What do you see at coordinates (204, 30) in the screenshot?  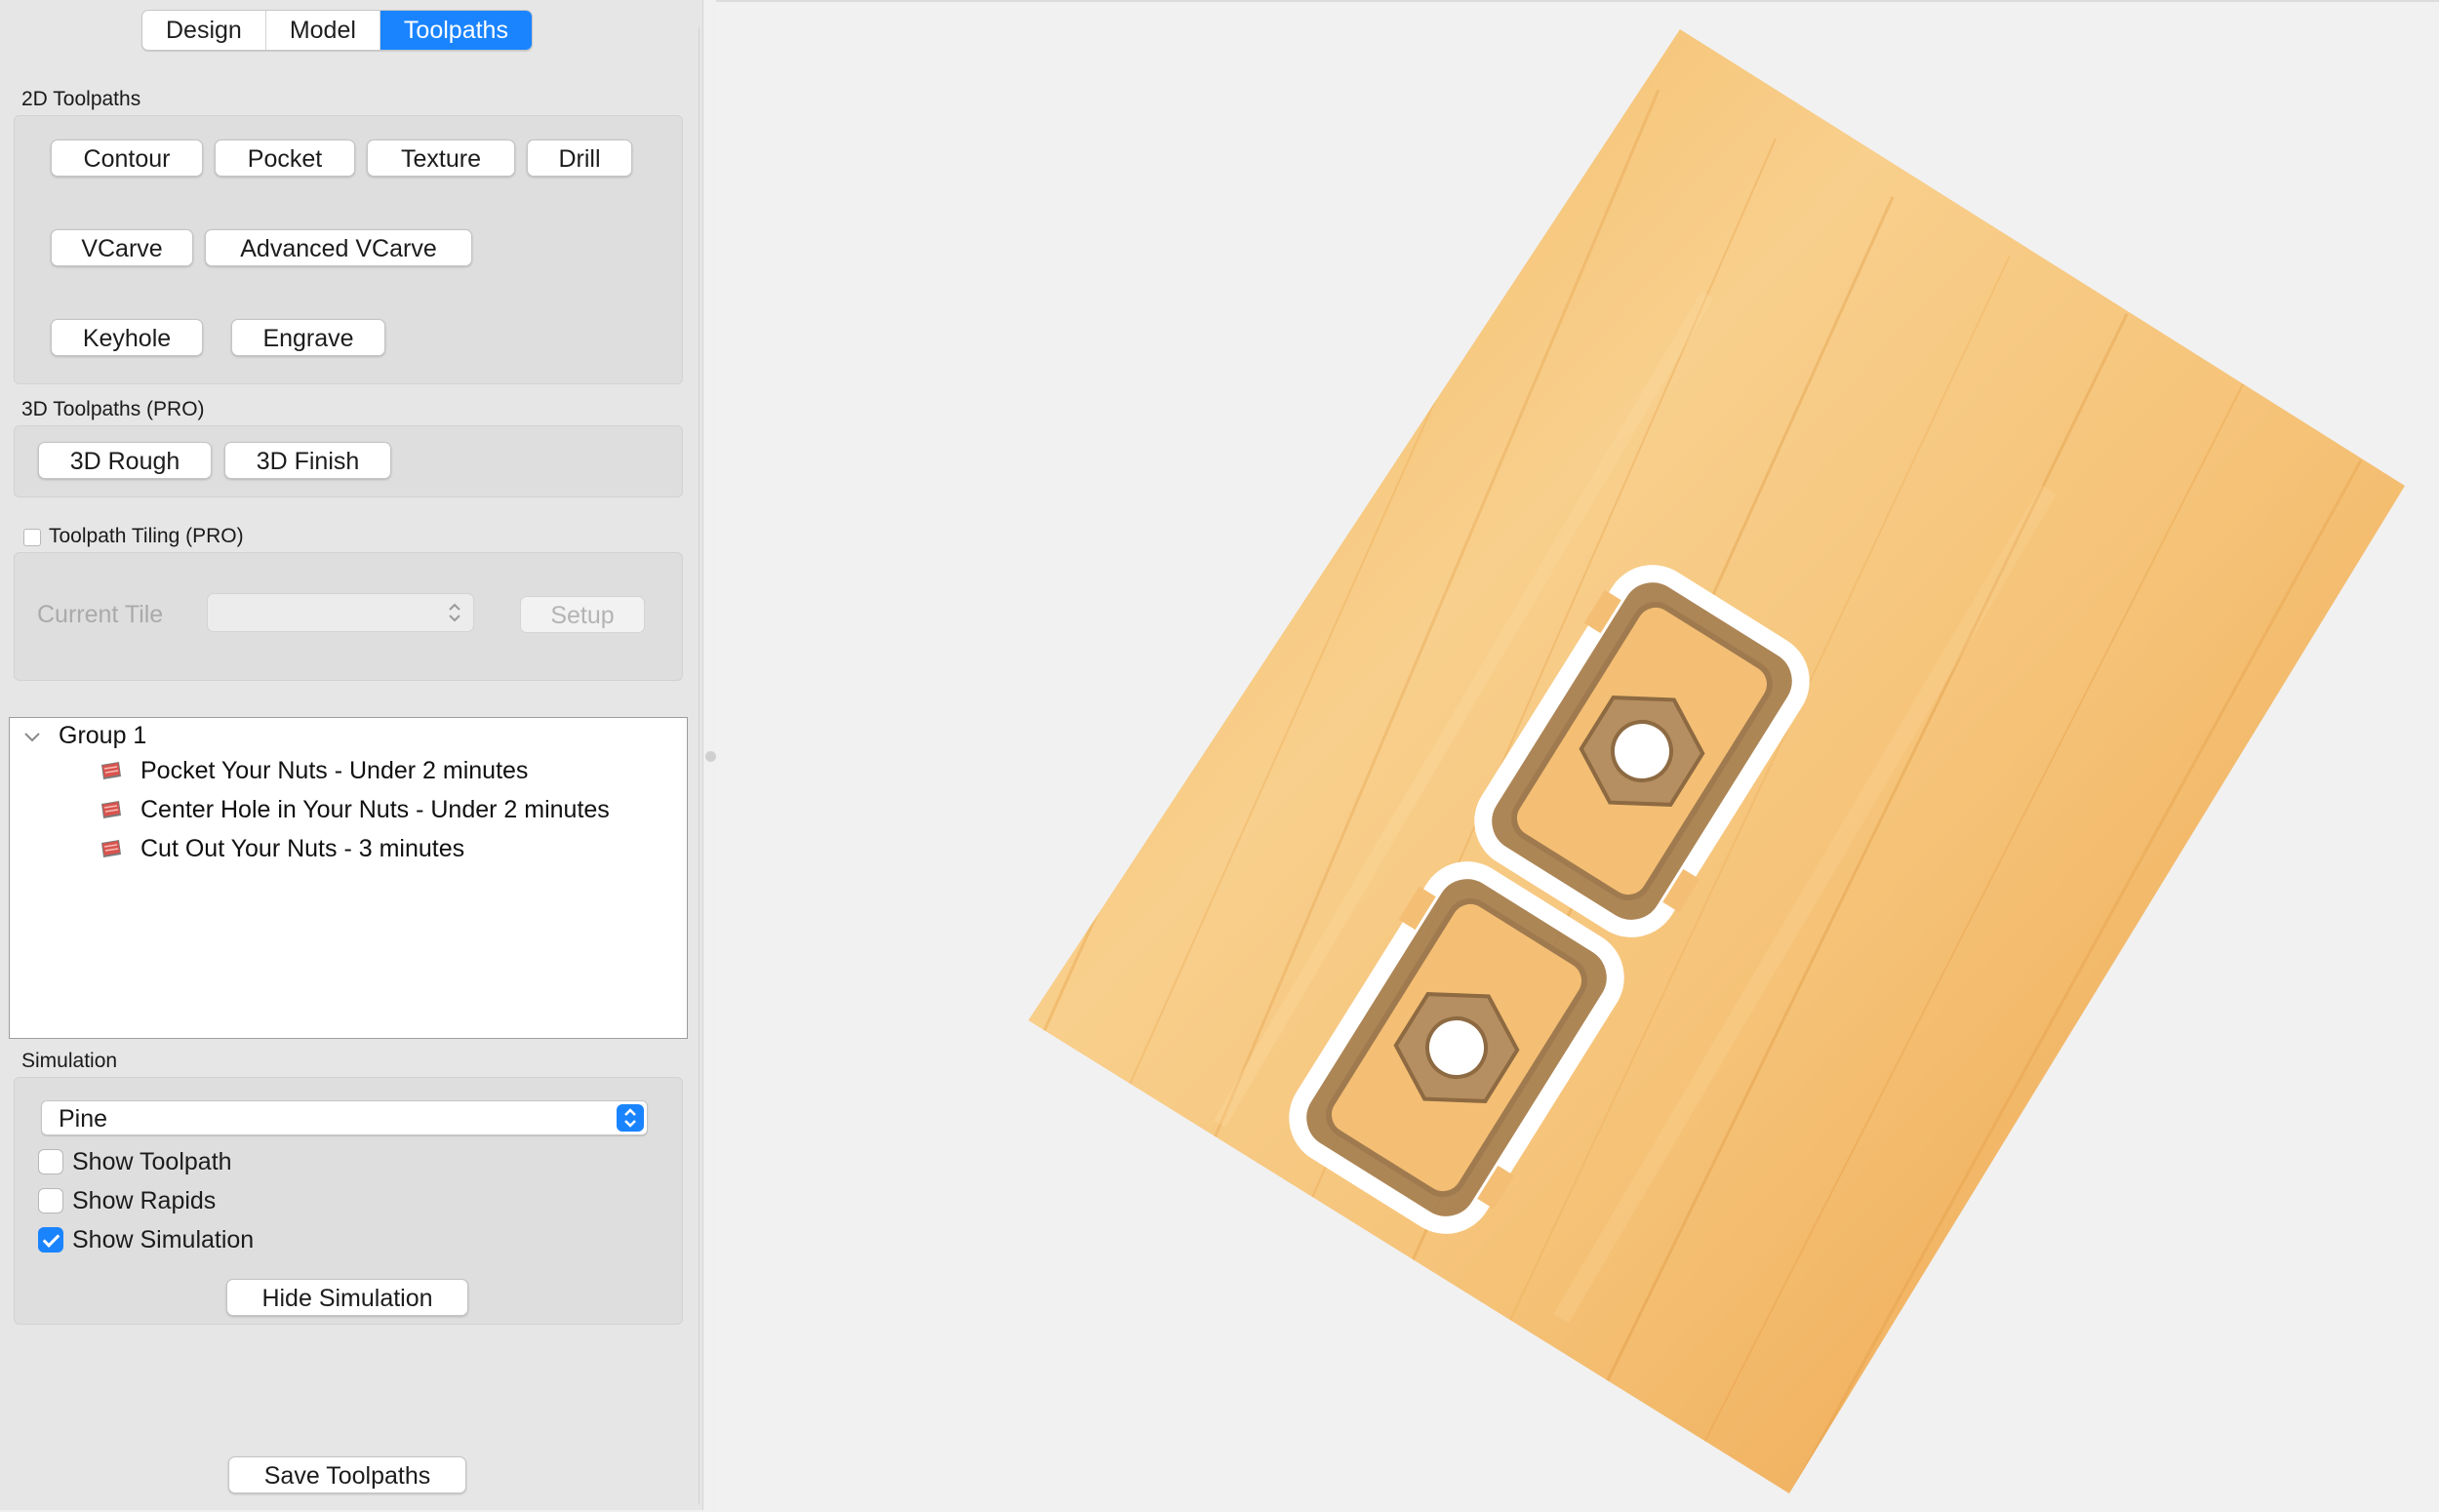 I see `tab-design: Design` at bounding box center [204, 30].